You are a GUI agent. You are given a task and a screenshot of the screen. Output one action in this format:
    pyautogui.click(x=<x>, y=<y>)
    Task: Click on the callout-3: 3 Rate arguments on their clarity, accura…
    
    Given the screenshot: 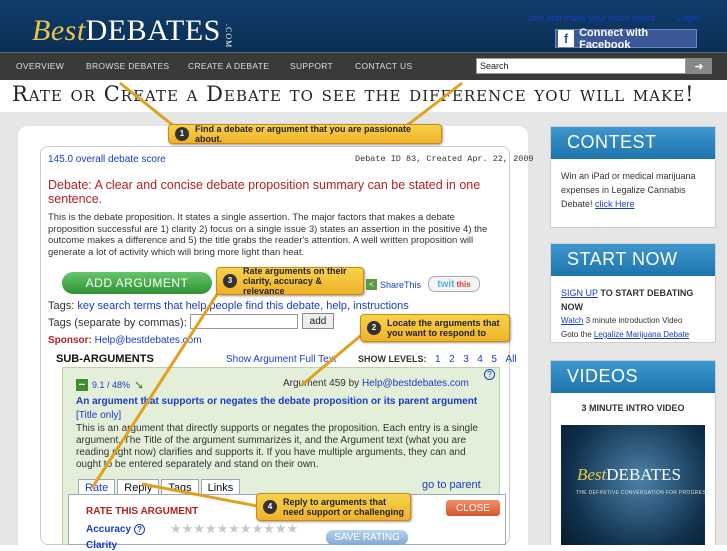 What is the action you would take?
    pyautogui.click(x=290, y=281)
    